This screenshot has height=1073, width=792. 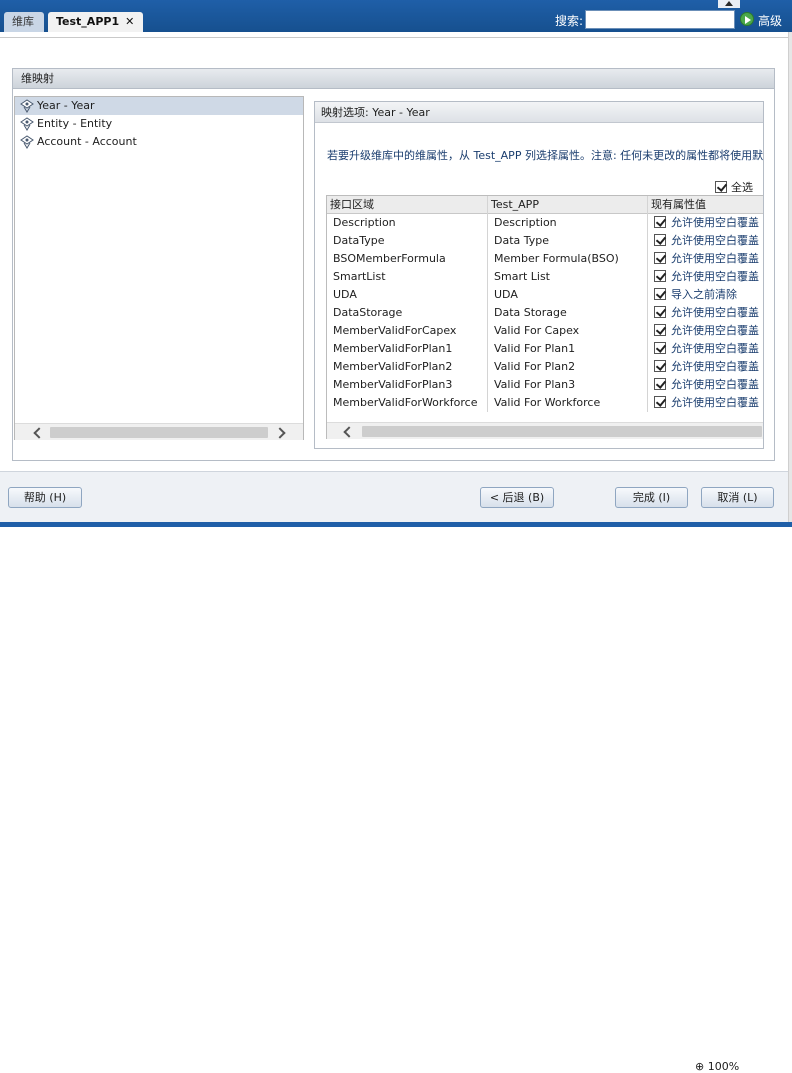 I want to click on table-row: DataType Data Type 允许使用空白覆盖, so click(x=545, y=241).